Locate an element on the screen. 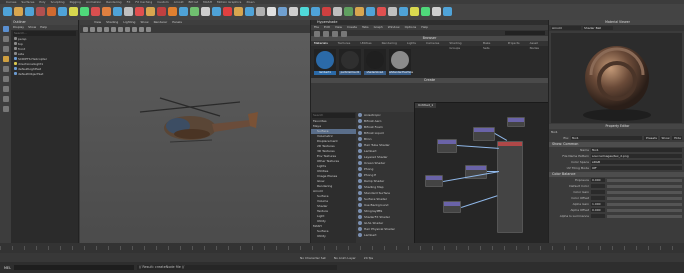  anim-layer-label: No Anim Layer is located at coordinates (345, 258).